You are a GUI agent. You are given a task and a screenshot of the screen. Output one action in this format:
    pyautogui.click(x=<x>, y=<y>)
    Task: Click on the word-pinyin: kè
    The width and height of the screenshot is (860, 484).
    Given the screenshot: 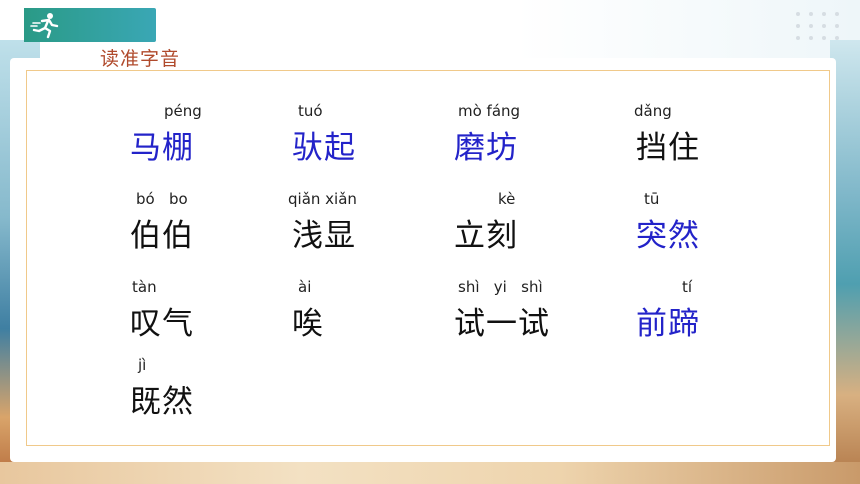 What is the action you would take?
    pyautogui.click(x=507, y=199)
    